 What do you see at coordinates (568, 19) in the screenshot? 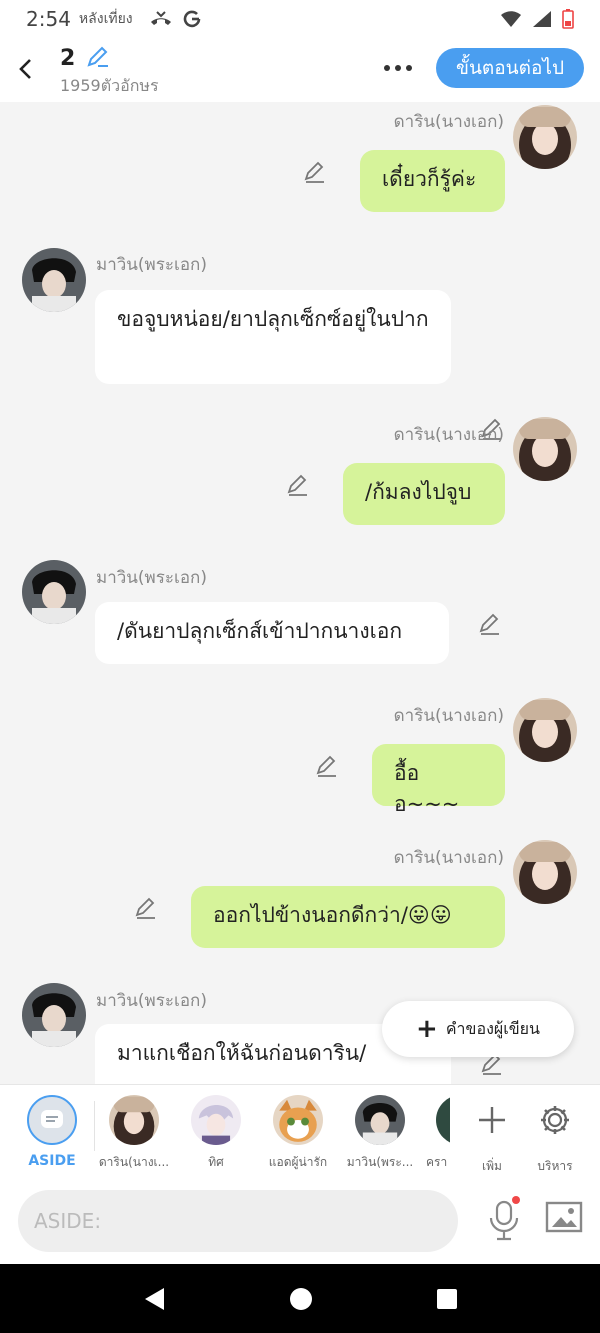
I see `battery-icon` at bounding box center [568, 19].